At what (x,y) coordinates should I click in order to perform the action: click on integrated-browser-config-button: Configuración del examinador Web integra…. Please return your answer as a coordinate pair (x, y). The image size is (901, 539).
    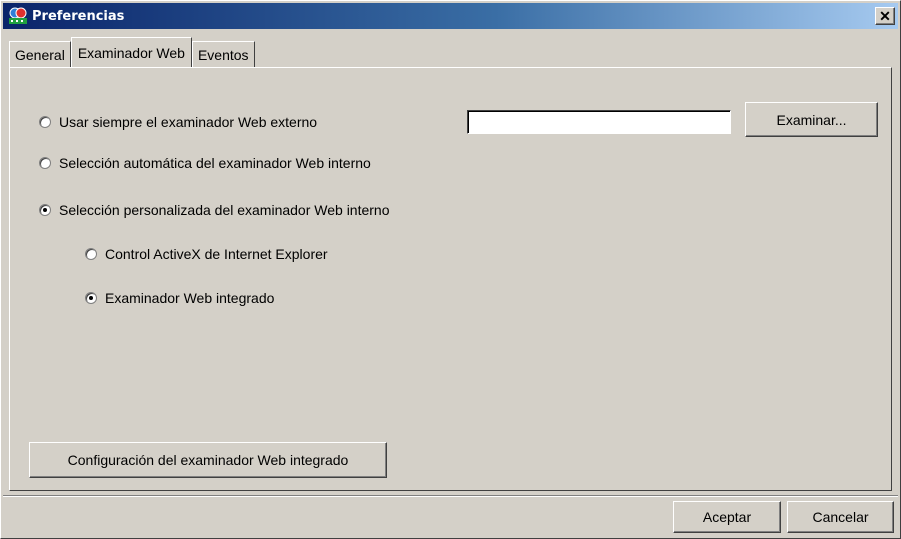
    Looking at the image, I should click on (208, 460).